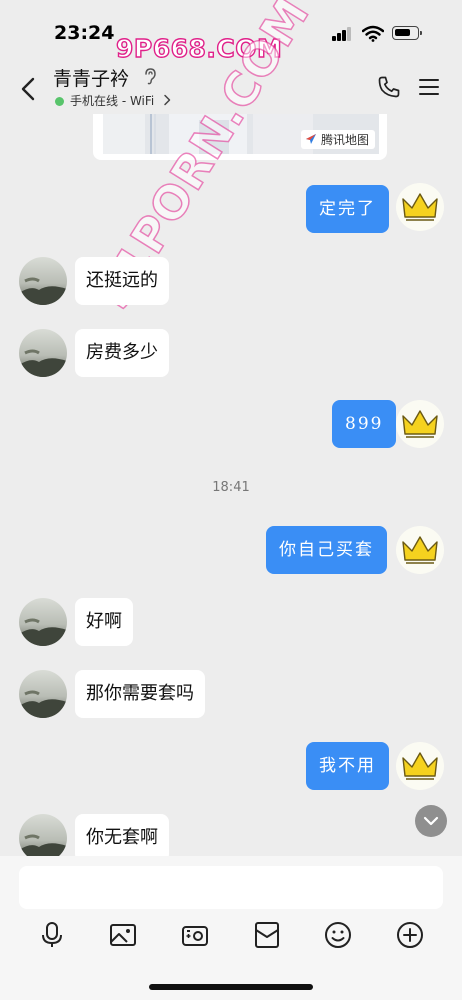 This screenshot has height=1000, width=462. What do you see at coordinates (122, 353) in the screenshot?
I see `message-bubble-incoming: 房费多少` at bounding box center [122, 353].